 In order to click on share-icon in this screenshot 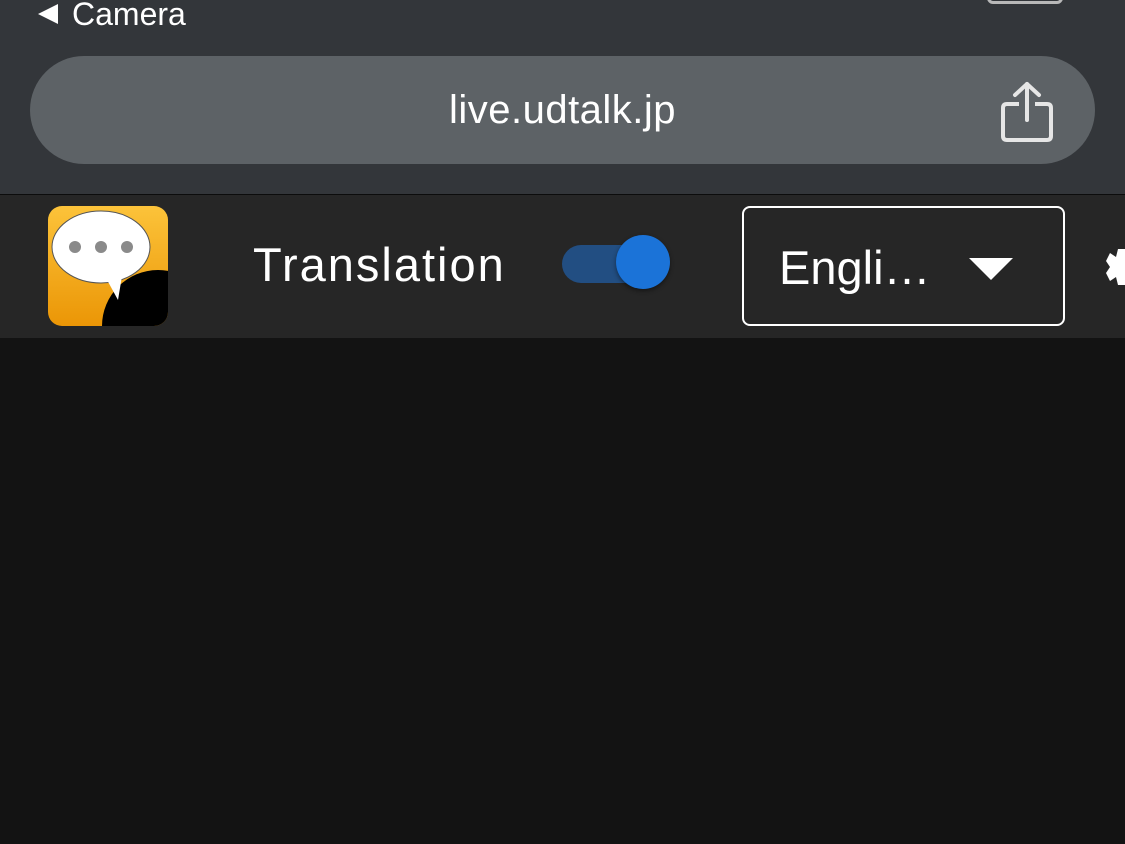, I will do `click(1027, 112)`.